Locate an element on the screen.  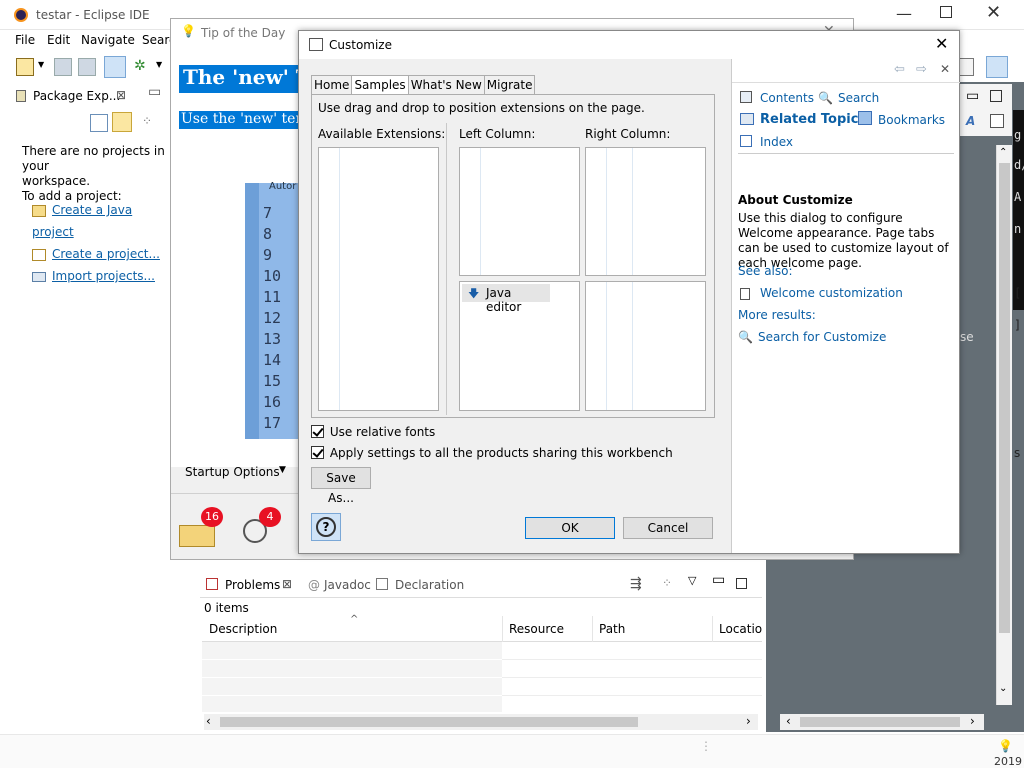
problems-hscrollbar: ‹ › is located at coordinates (481, 722).